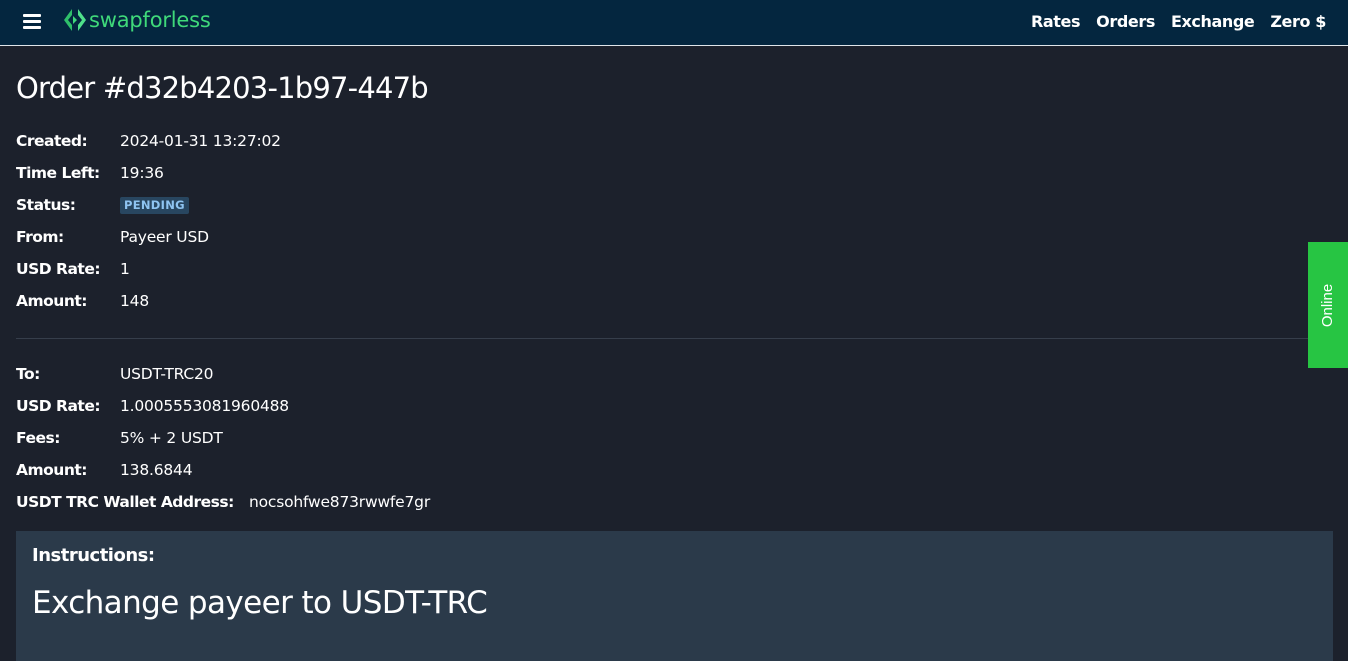 The height and width of the screenshot is (661, 1348). Describe the element at coordinates (1213, 22) in the screenshot. I see `nav-link-exchange: Exchange` at that location.